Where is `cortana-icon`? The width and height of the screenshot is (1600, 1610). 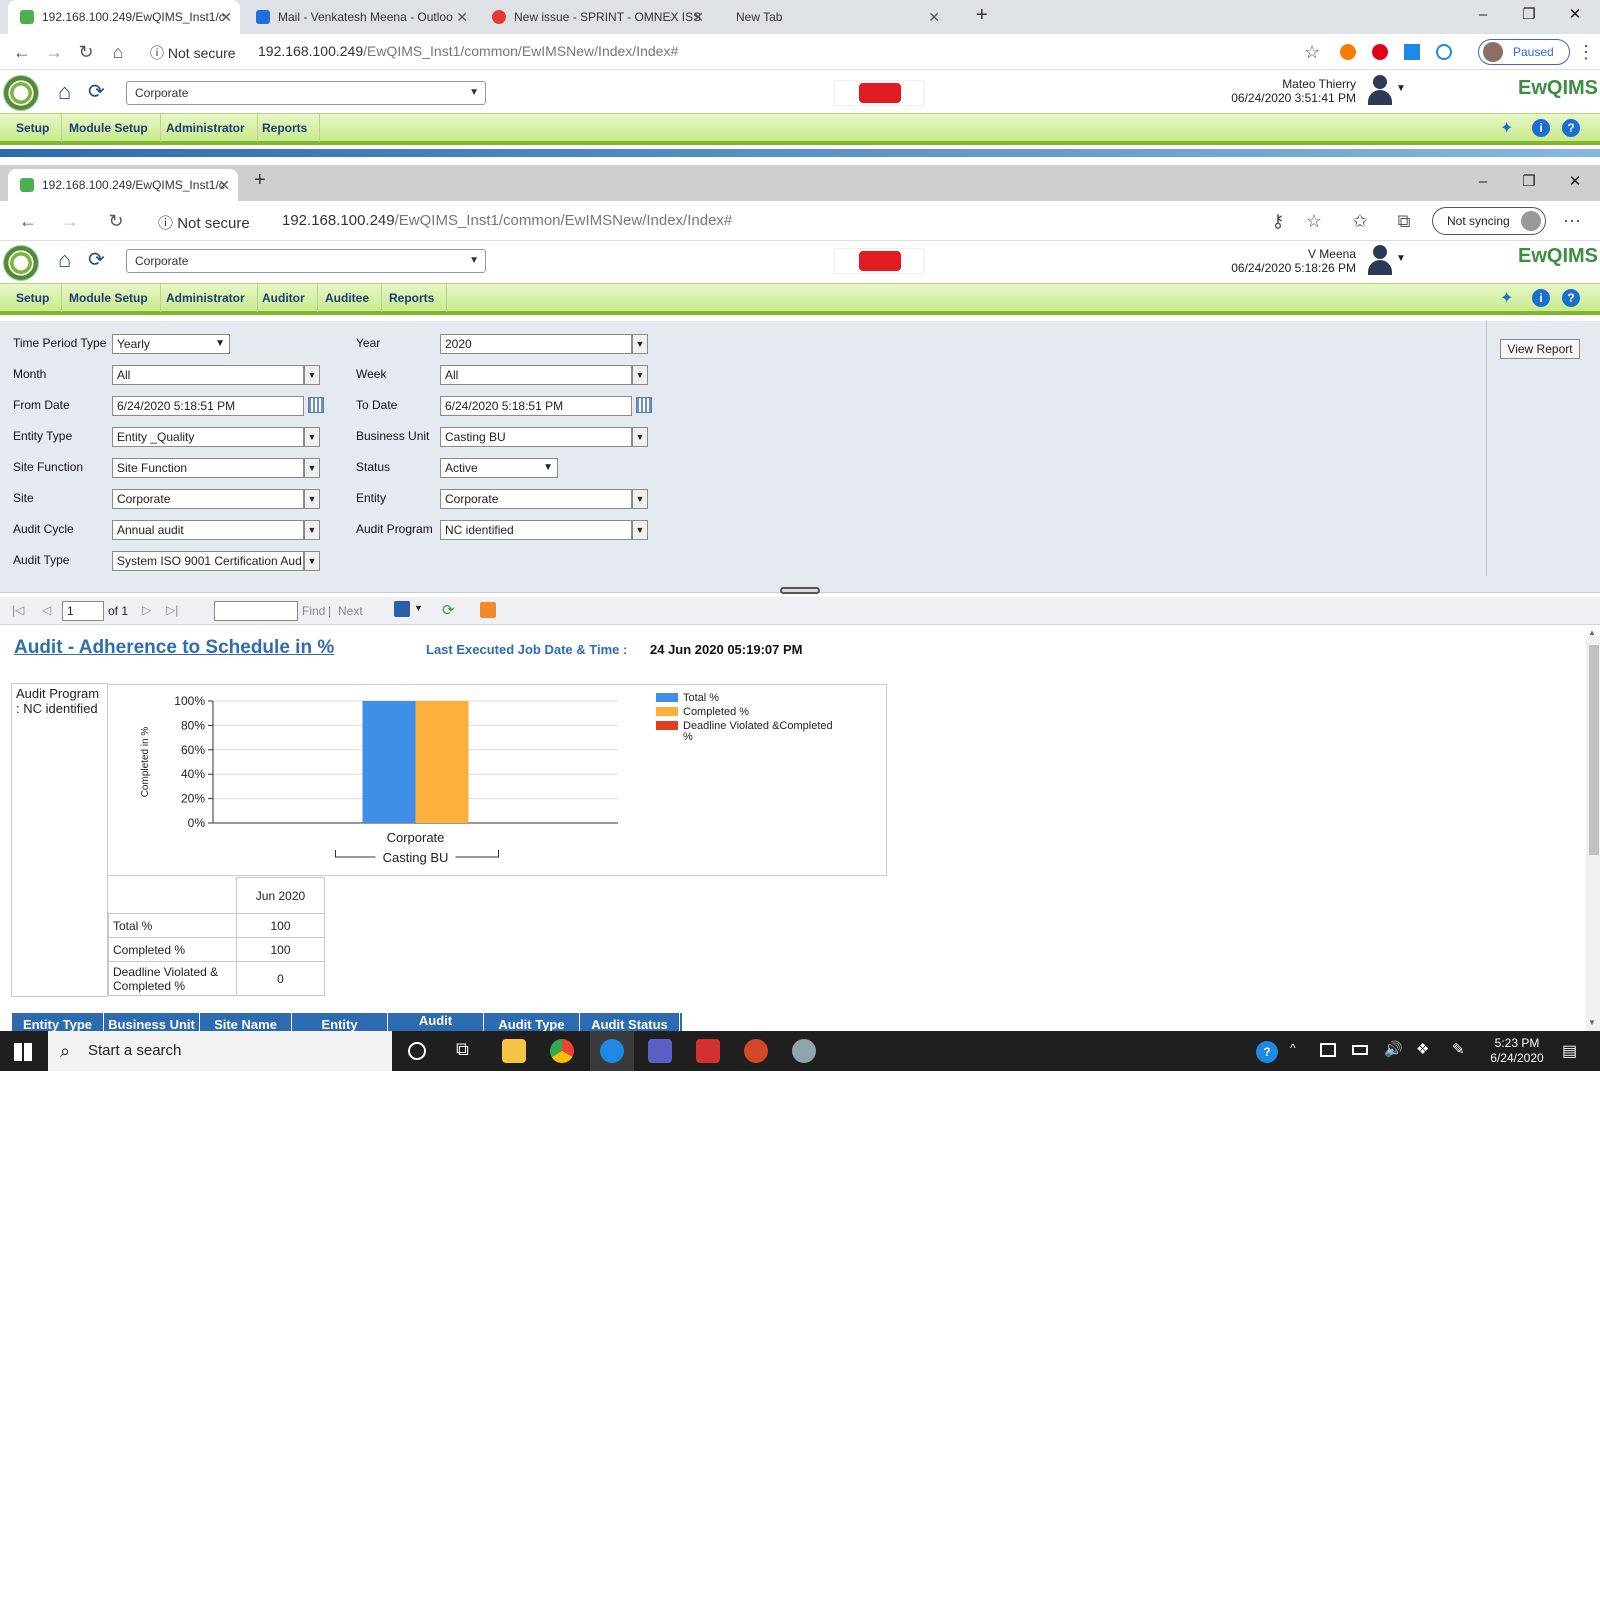
cortana-icon is located at coordinates (417, 1051).